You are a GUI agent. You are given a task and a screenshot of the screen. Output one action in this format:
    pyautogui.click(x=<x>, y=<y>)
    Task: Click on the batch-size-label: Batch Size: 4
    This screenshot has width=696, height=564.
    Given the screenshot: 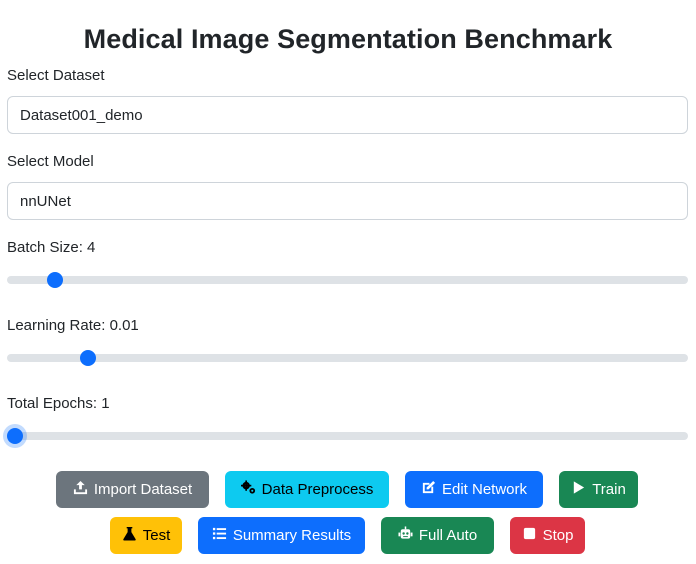 What is the action you would take?
    pyautogui.click(x=51, y=247)
    